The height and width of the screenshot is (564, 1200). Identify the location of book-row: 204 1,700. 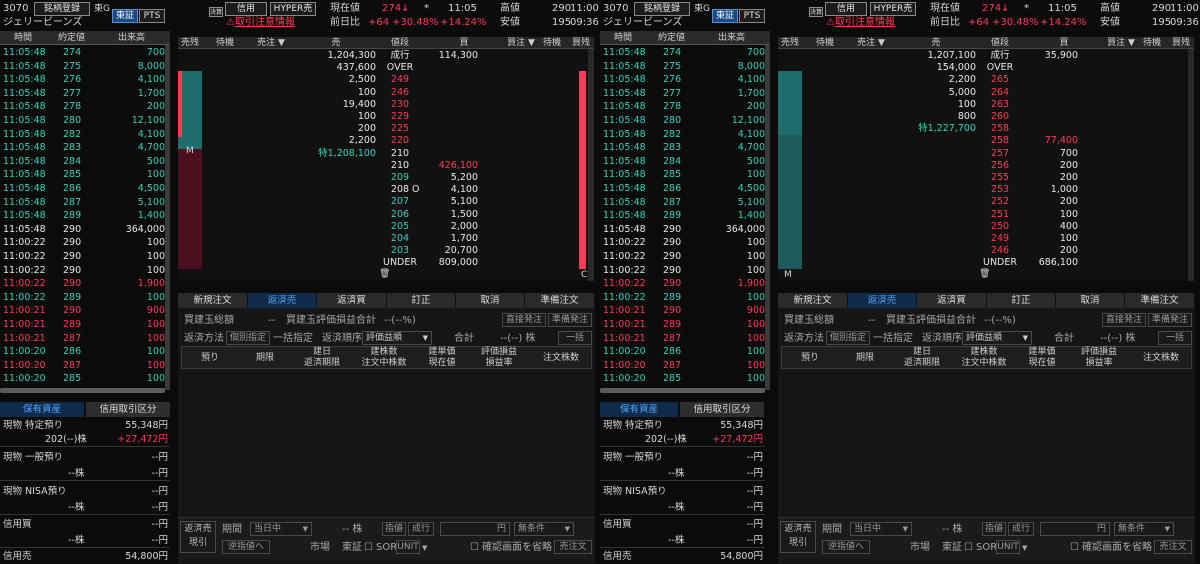
(379, 239).